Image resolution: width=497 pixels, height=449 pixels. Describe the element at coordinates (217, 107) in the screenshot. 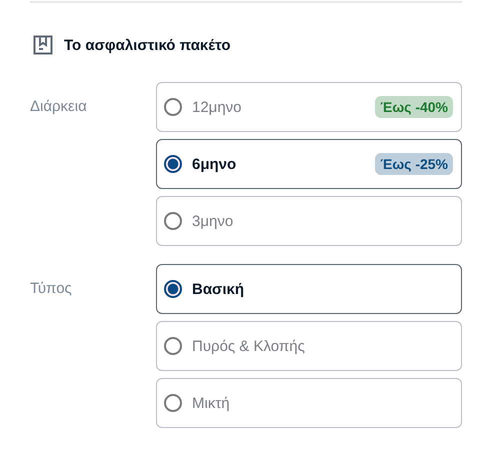

I see `option-label: 12μηνο` at that location.